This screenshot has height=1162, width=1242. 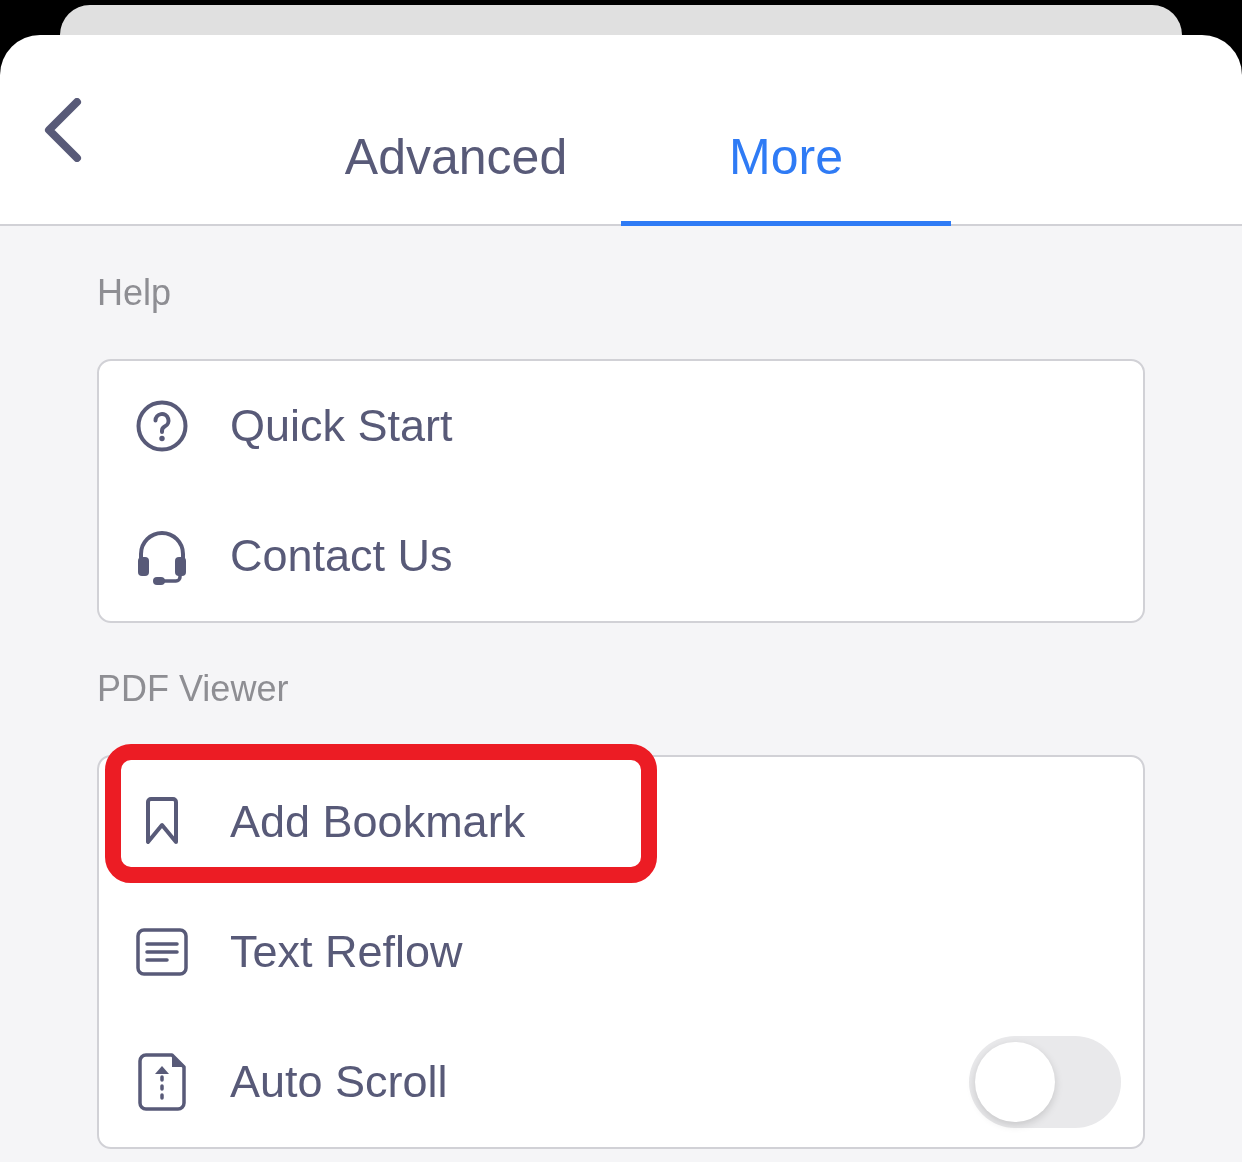 I want to click on bookmark-icon, so click(x=162, y=822).